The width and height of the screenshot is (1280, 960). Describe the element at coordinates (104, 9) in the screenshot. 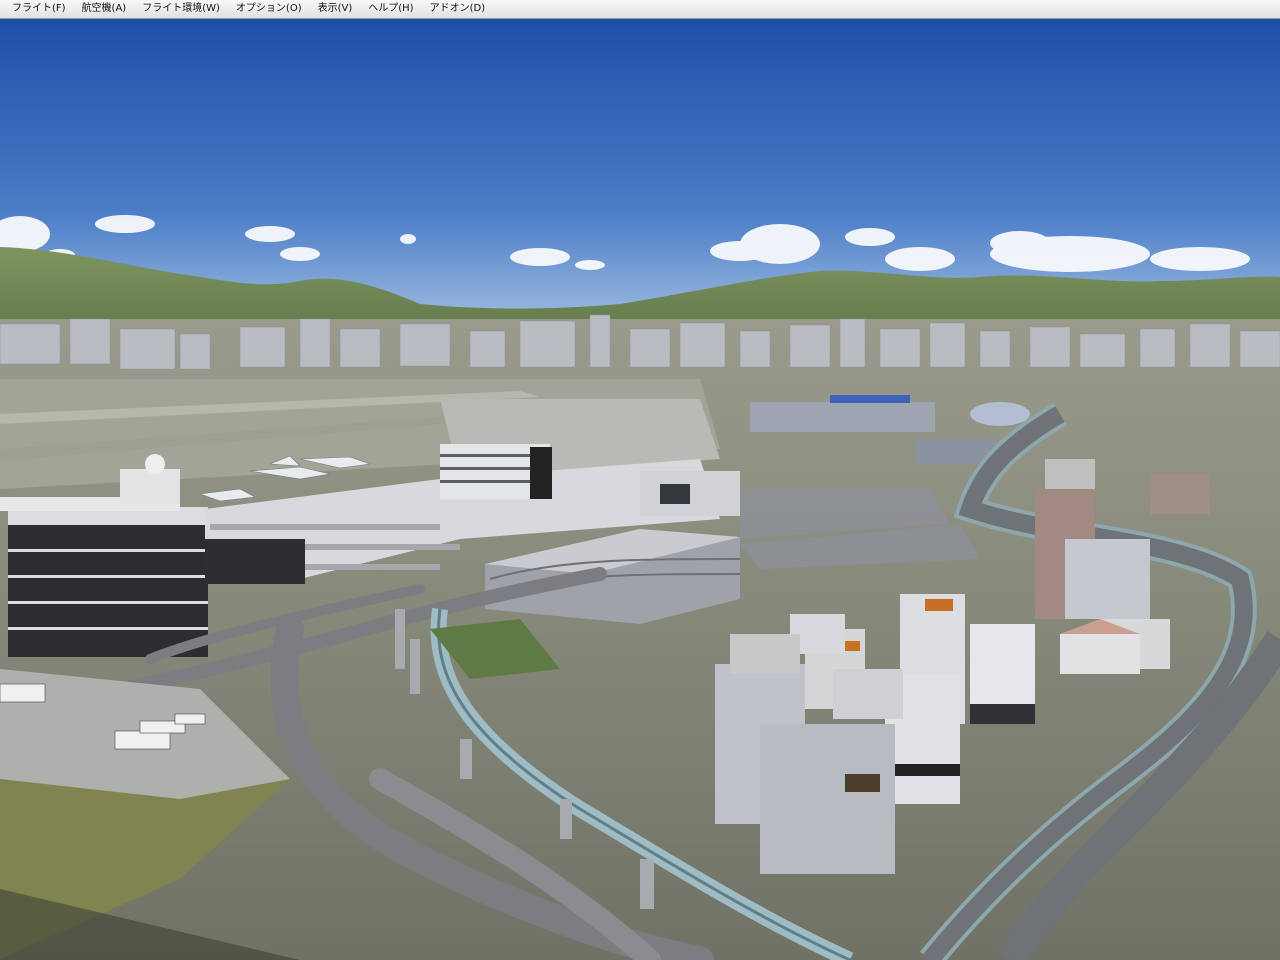

I see `menu-aircraft: 航空機(A)` at that location.